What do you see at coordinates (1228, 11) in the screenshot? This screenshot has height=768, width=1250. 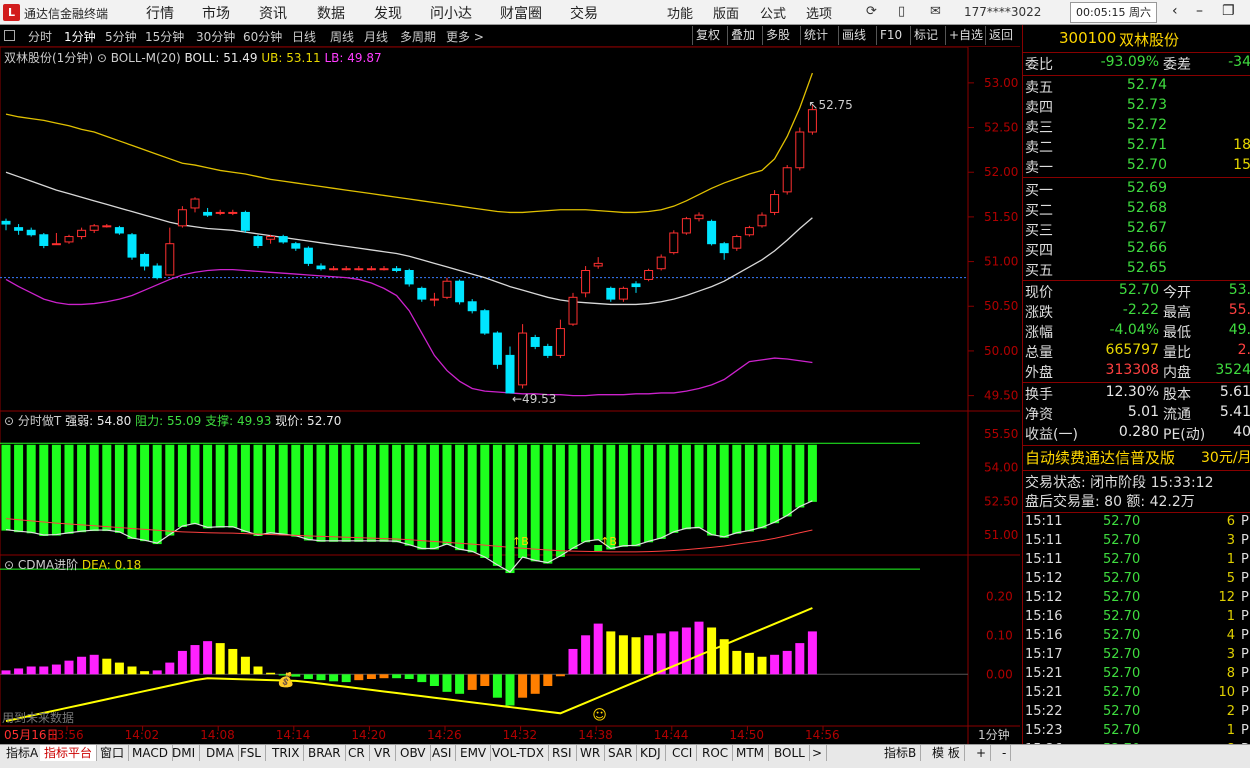 I see `restore-icon: ❐` at bounding box center [1228, 11].